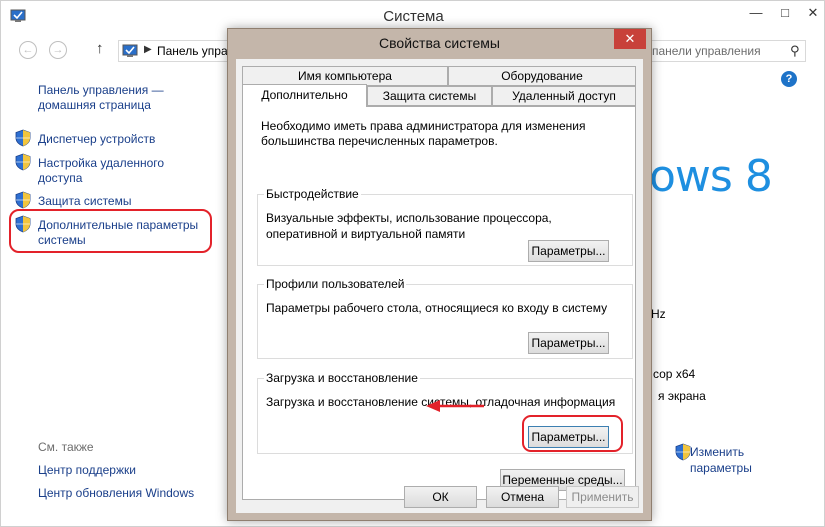  Describe the element at coordinates (795, 51) in the screenshot. I see `search-icon: ⚲` at that location.